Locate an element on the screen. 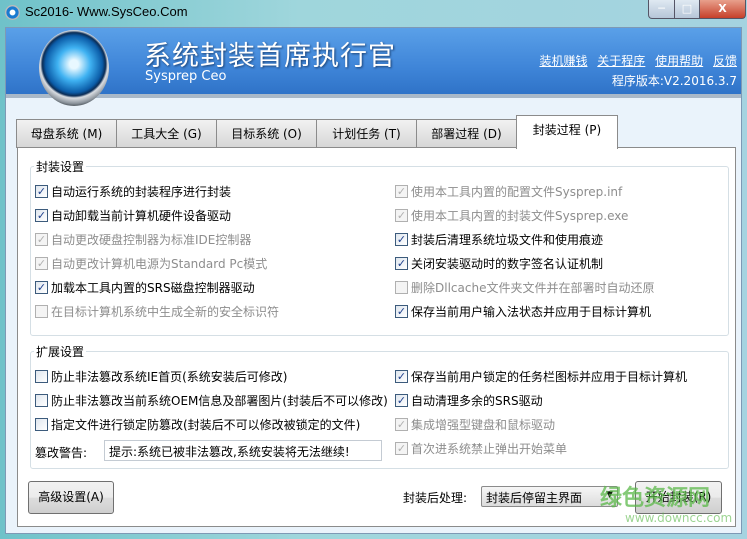 The image size is (747, 539). checkbox-label: 自动运行系统的封装程序进行封装 is located at coordinates (141, 192).